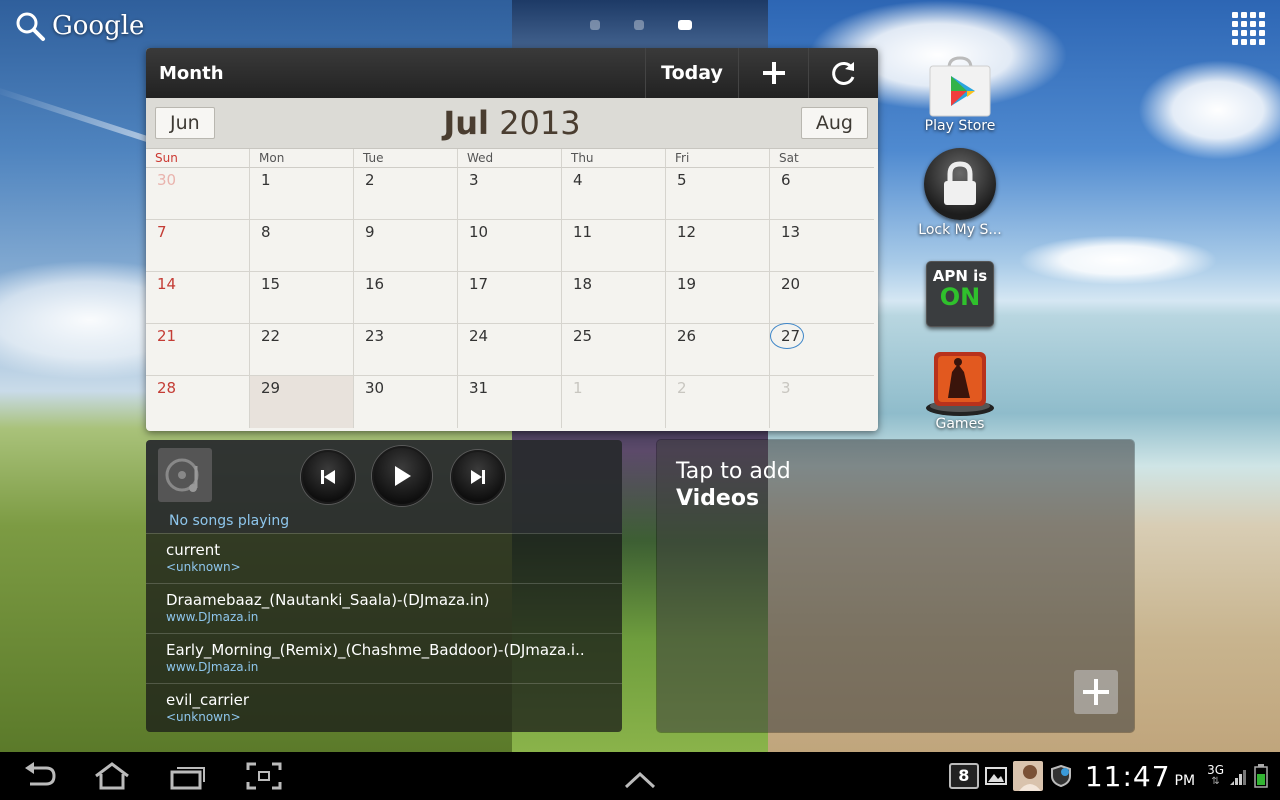 Image resolution: width=1280 pixels, height=800 pixels. I want to click on music-disc-icon, so click(182, 475).